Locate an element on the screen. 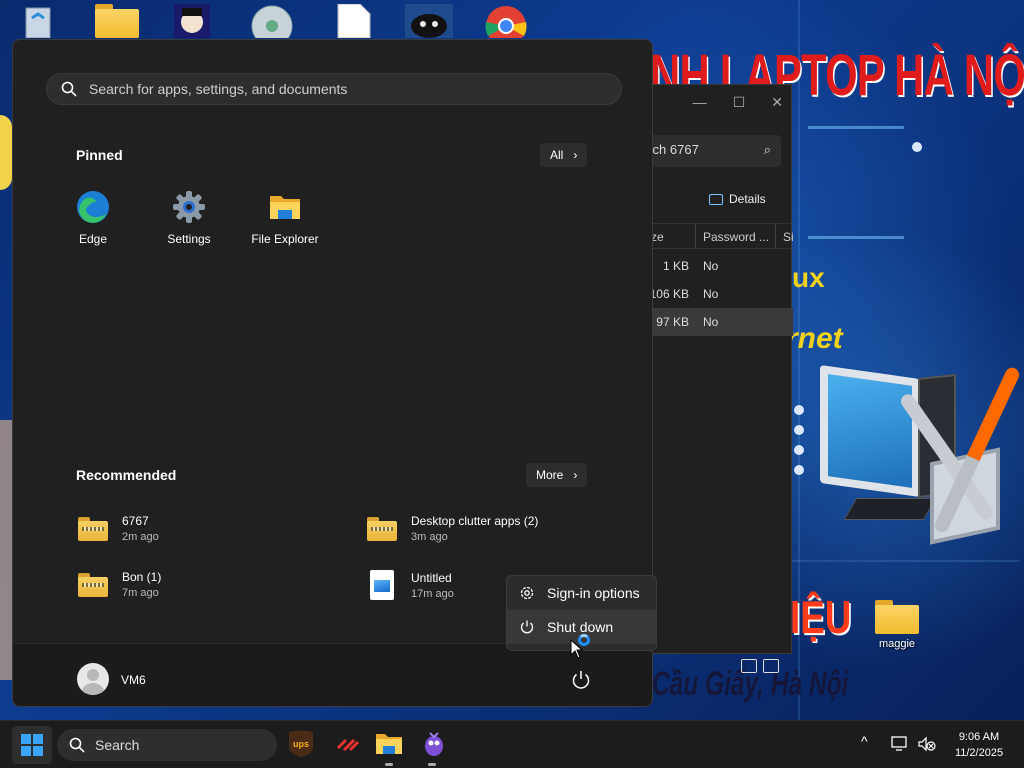 The image size is (1024, 768). start-button is located at coordinates (32, 745).